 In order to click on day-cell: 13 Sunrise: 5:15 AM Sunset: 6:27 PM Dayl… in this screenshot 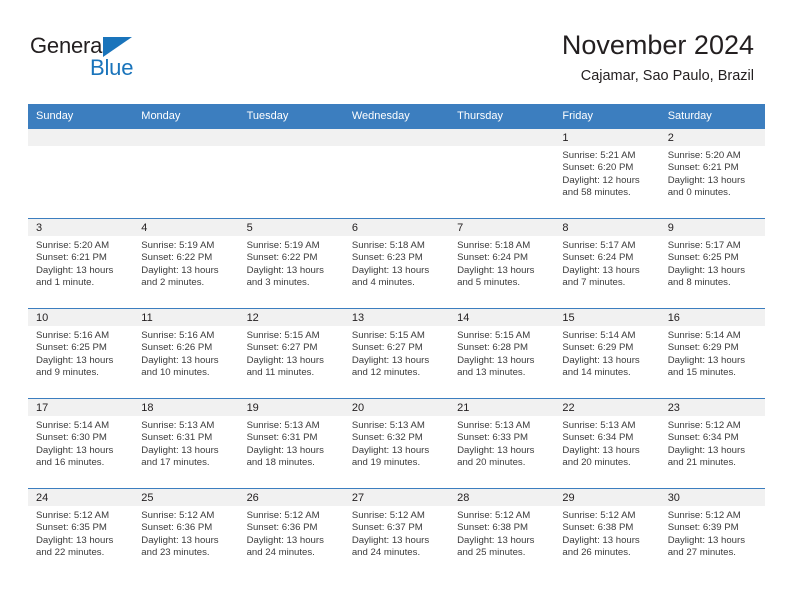, I will do `click(396, 353)`.